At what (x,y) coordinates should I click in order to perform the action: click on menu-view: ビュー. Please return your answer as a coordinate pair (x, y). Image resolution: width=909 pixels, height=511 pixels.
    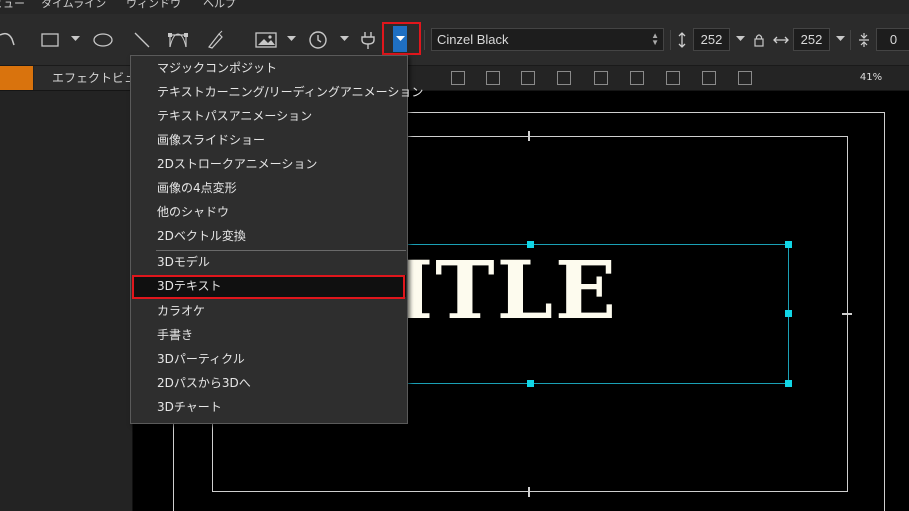
    Looking at the image, I should click on (12, 5).